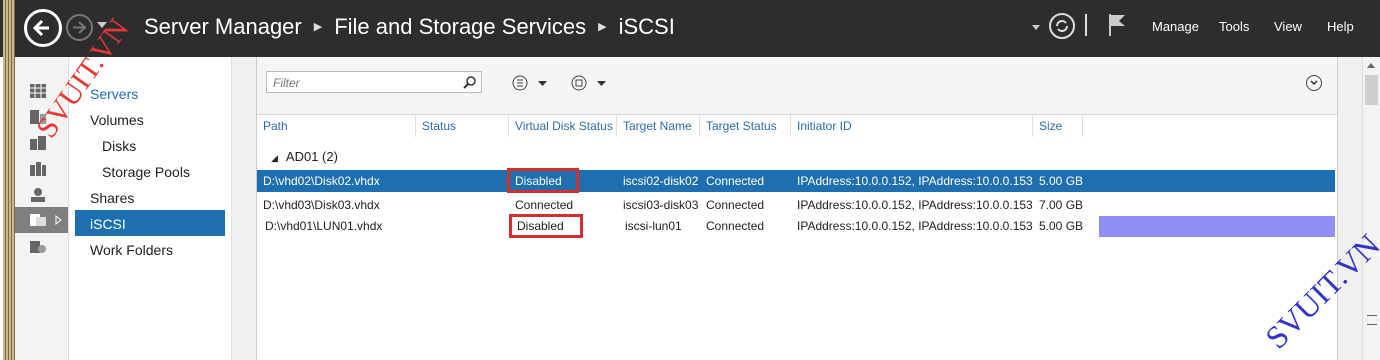 This screenshot has width=1380, height=360. I want to click on collapse-chevron-icon, so click(1314, 83).